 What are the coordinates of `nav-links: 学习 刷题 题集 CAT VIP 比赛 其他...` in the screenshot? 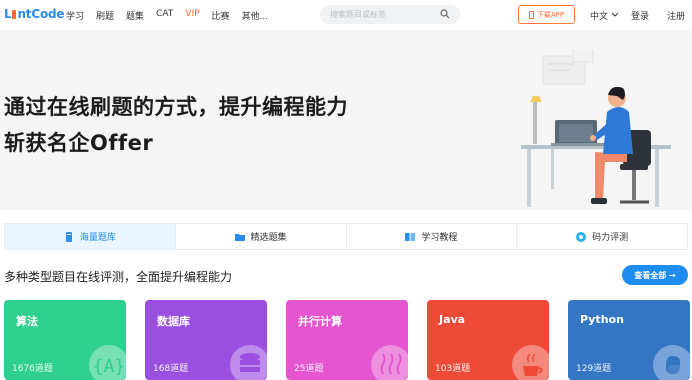 It's located at (173, 15).